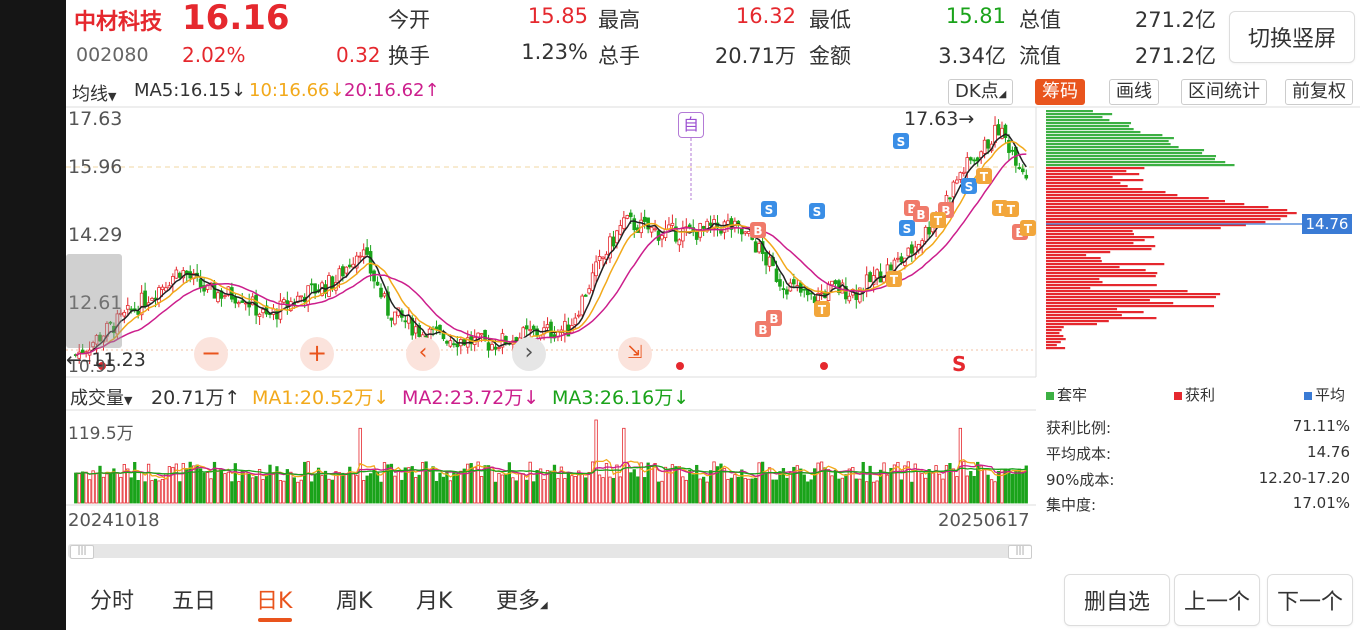 The image size is (1360, 630). What do you see at coordinates (112, 55) in the screenshot?
I see `stock-code: 002080` at bounding box center [112, 55].